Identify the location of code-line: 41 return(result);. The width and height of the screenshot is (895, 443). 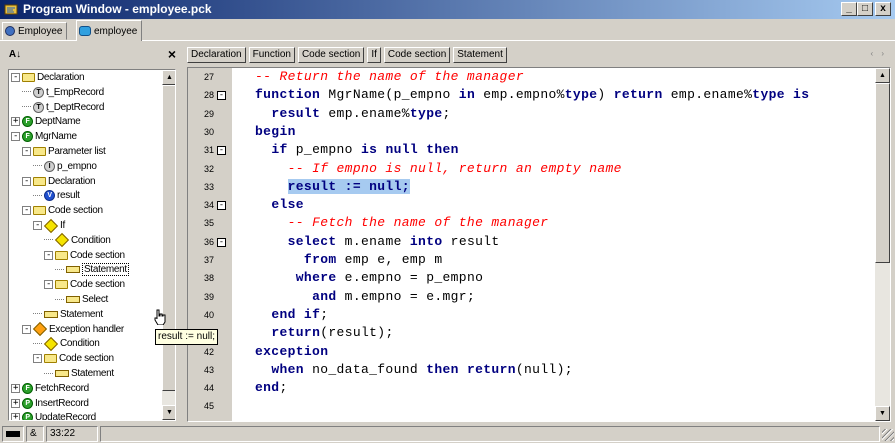
(528, 333).